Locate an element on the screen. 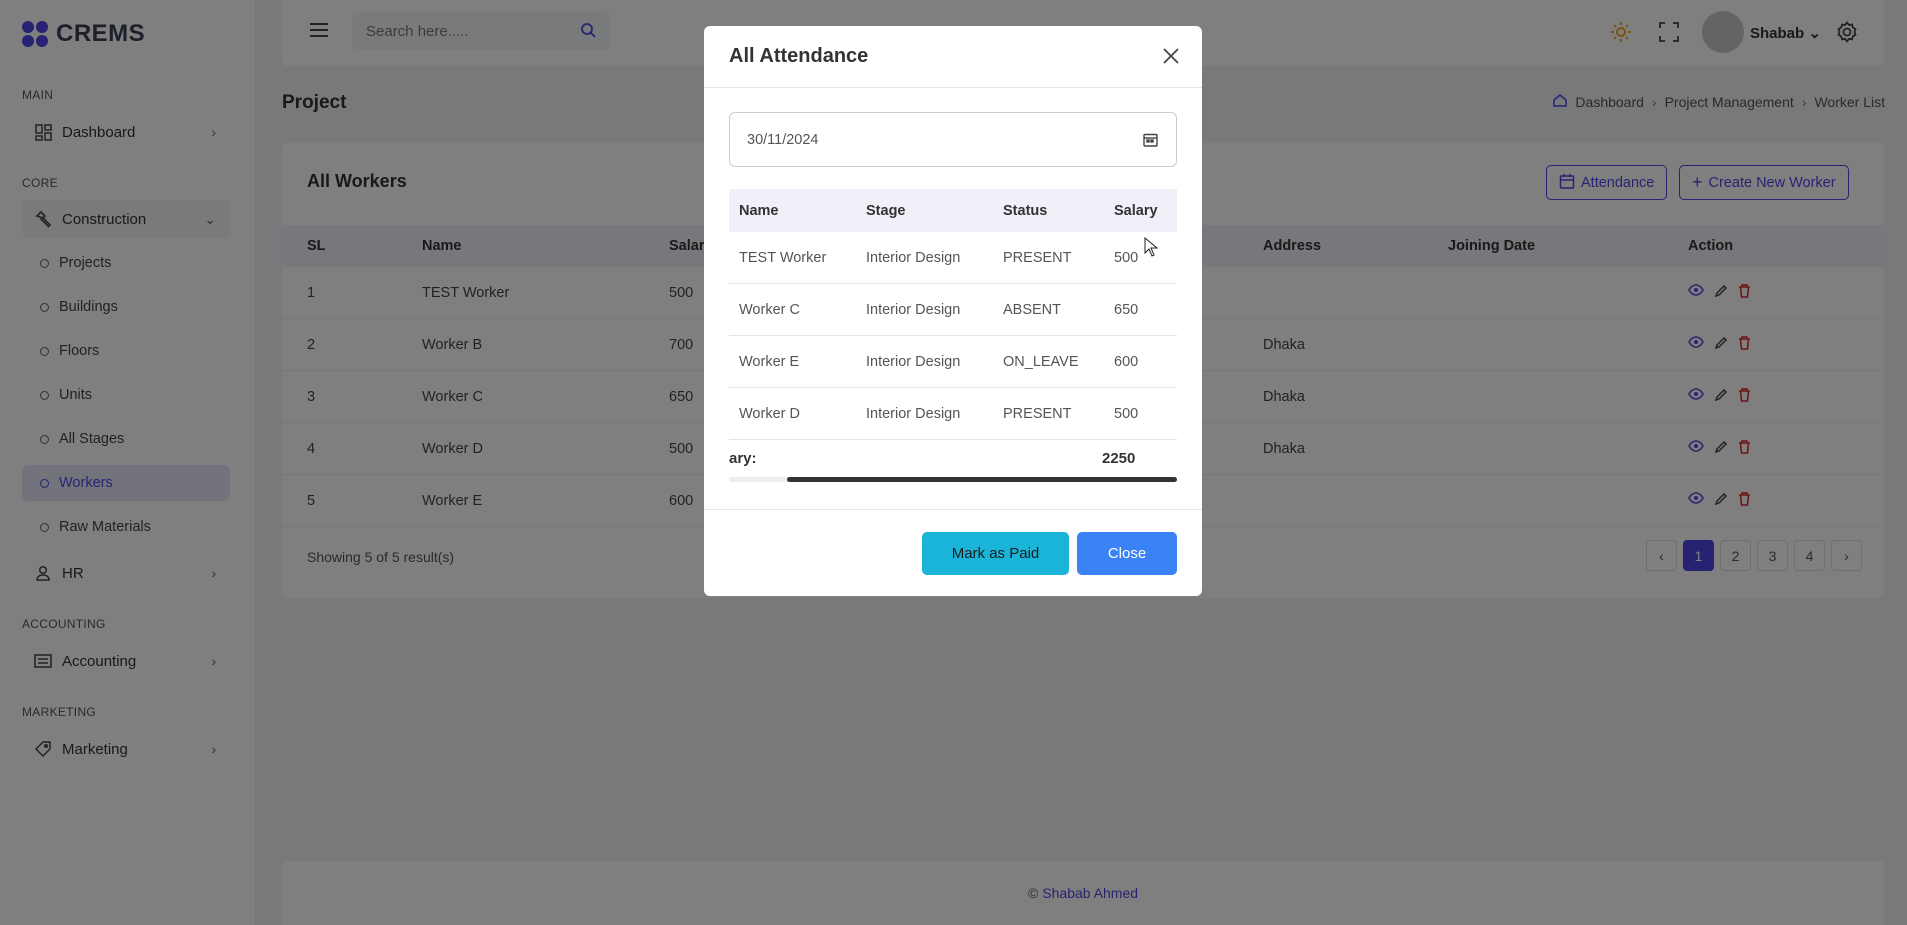 The width and height of the screenshot is (1907, 925). col-status: Status is located at coordinates (1025, 210).